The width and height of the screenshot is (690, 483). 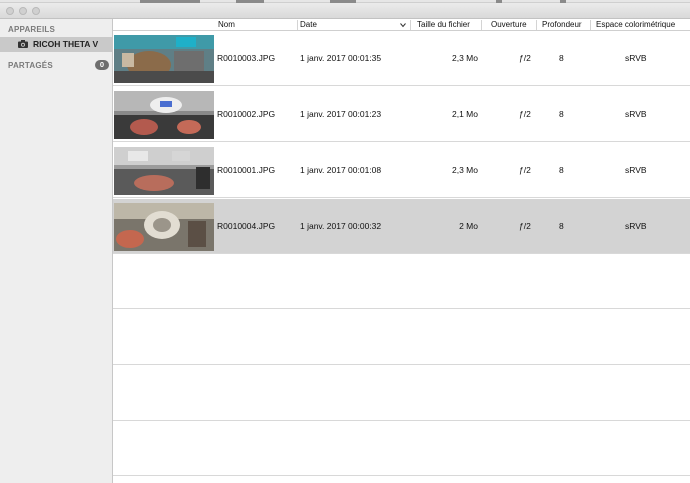 What do you see at coordinates (635, 25) in the screenshot?
I see `column-header-colorspace: Espace colorimétrique` at bounding box center [635, 25].